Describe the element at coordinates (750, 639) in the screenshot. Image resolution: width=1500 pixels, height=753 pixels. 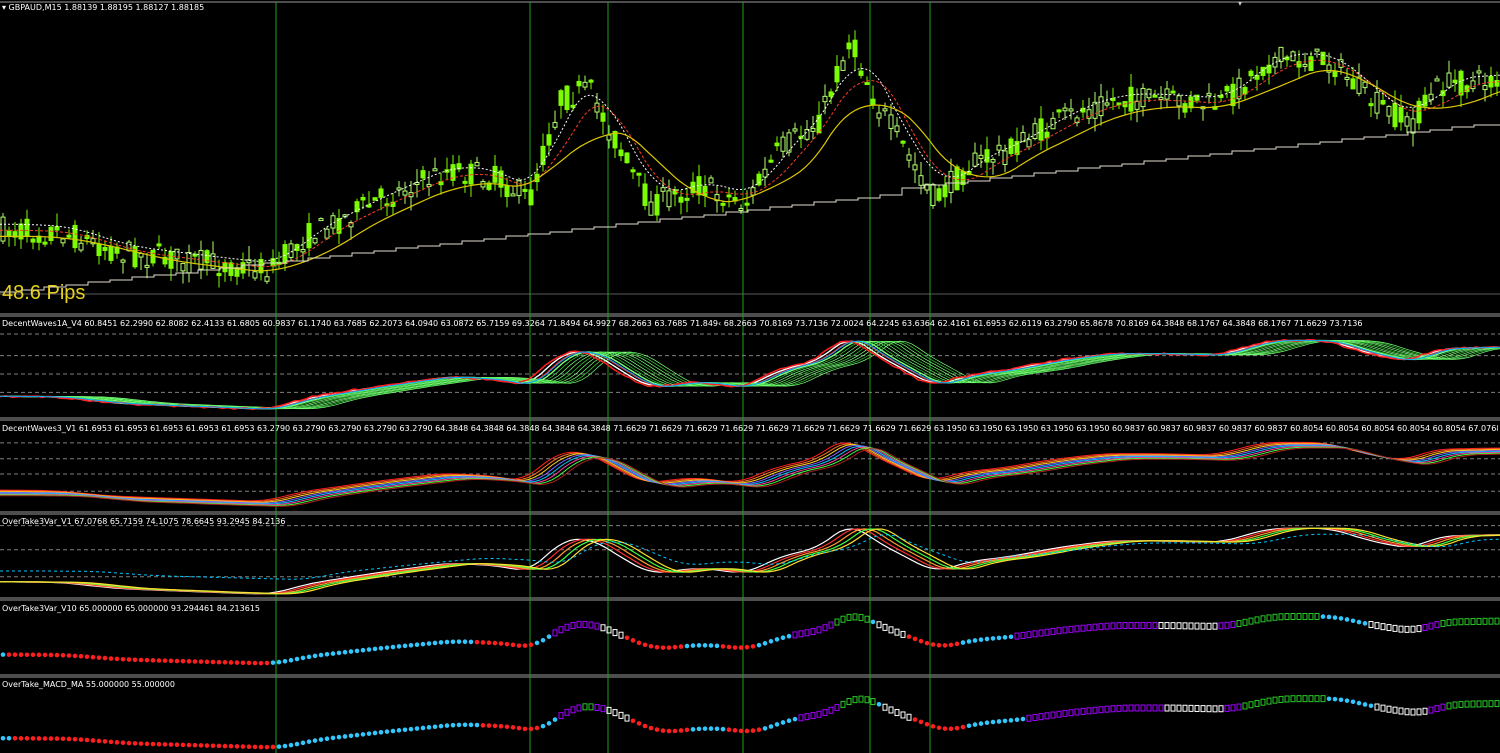
I see `ot3v10-dots` at that location.